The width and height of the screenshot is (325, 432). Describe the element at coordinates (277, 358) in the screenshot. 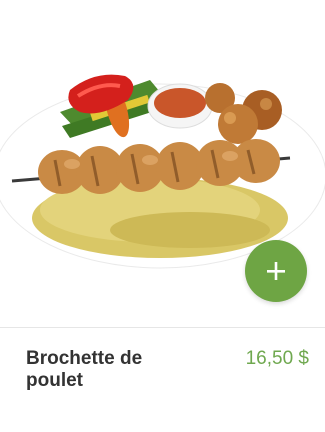

I see `product-price: 16,50 $` at that location.